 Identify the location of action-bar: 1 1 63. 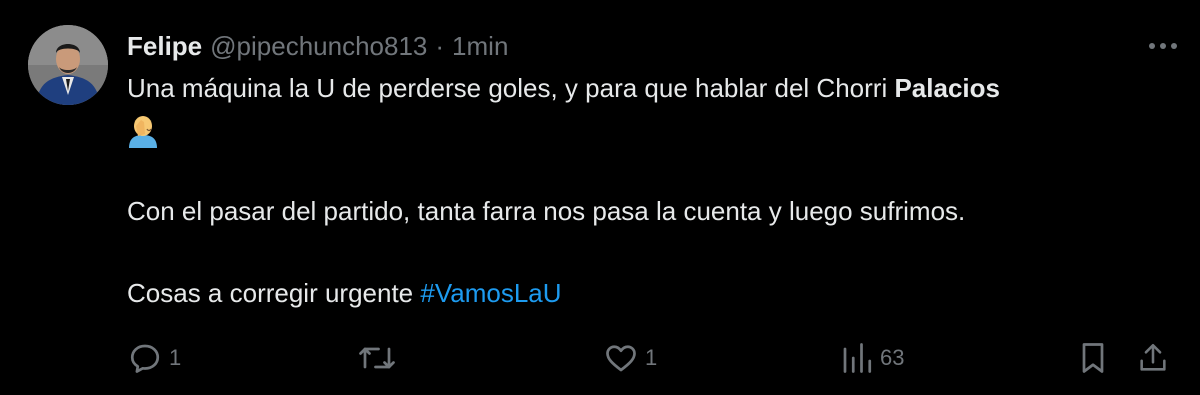
(600, 358).